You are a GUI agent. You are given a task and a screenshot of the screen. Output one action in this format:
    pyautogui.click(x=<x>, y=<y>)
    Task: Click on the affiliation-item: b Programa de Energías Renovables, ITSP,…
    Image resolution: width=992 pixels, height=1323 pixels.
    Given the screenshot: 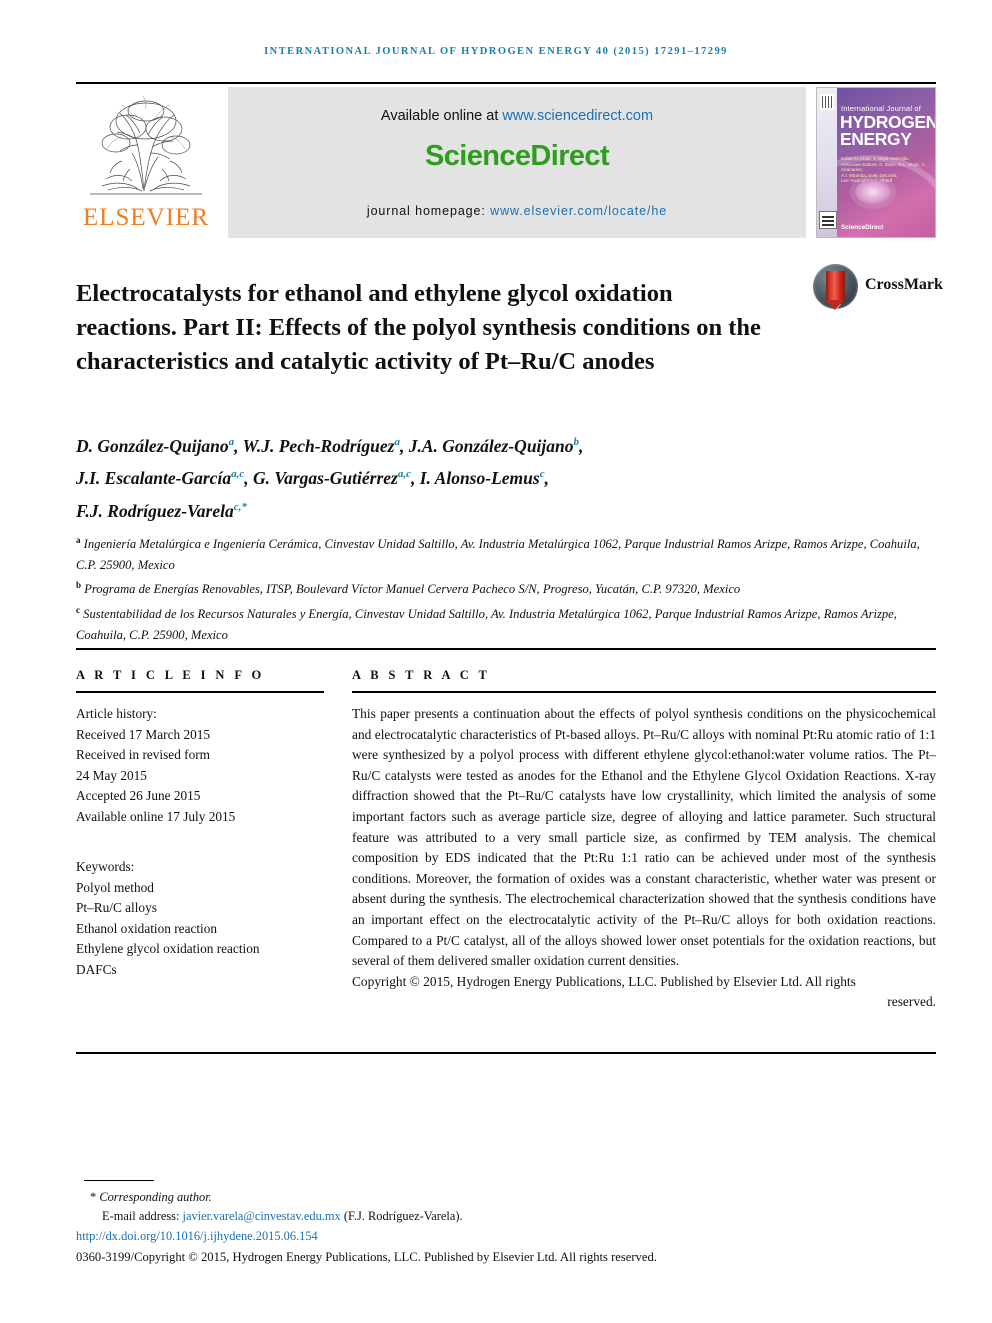 What is the action you would take?
    pyautogui.click(x=506, y=587)
    